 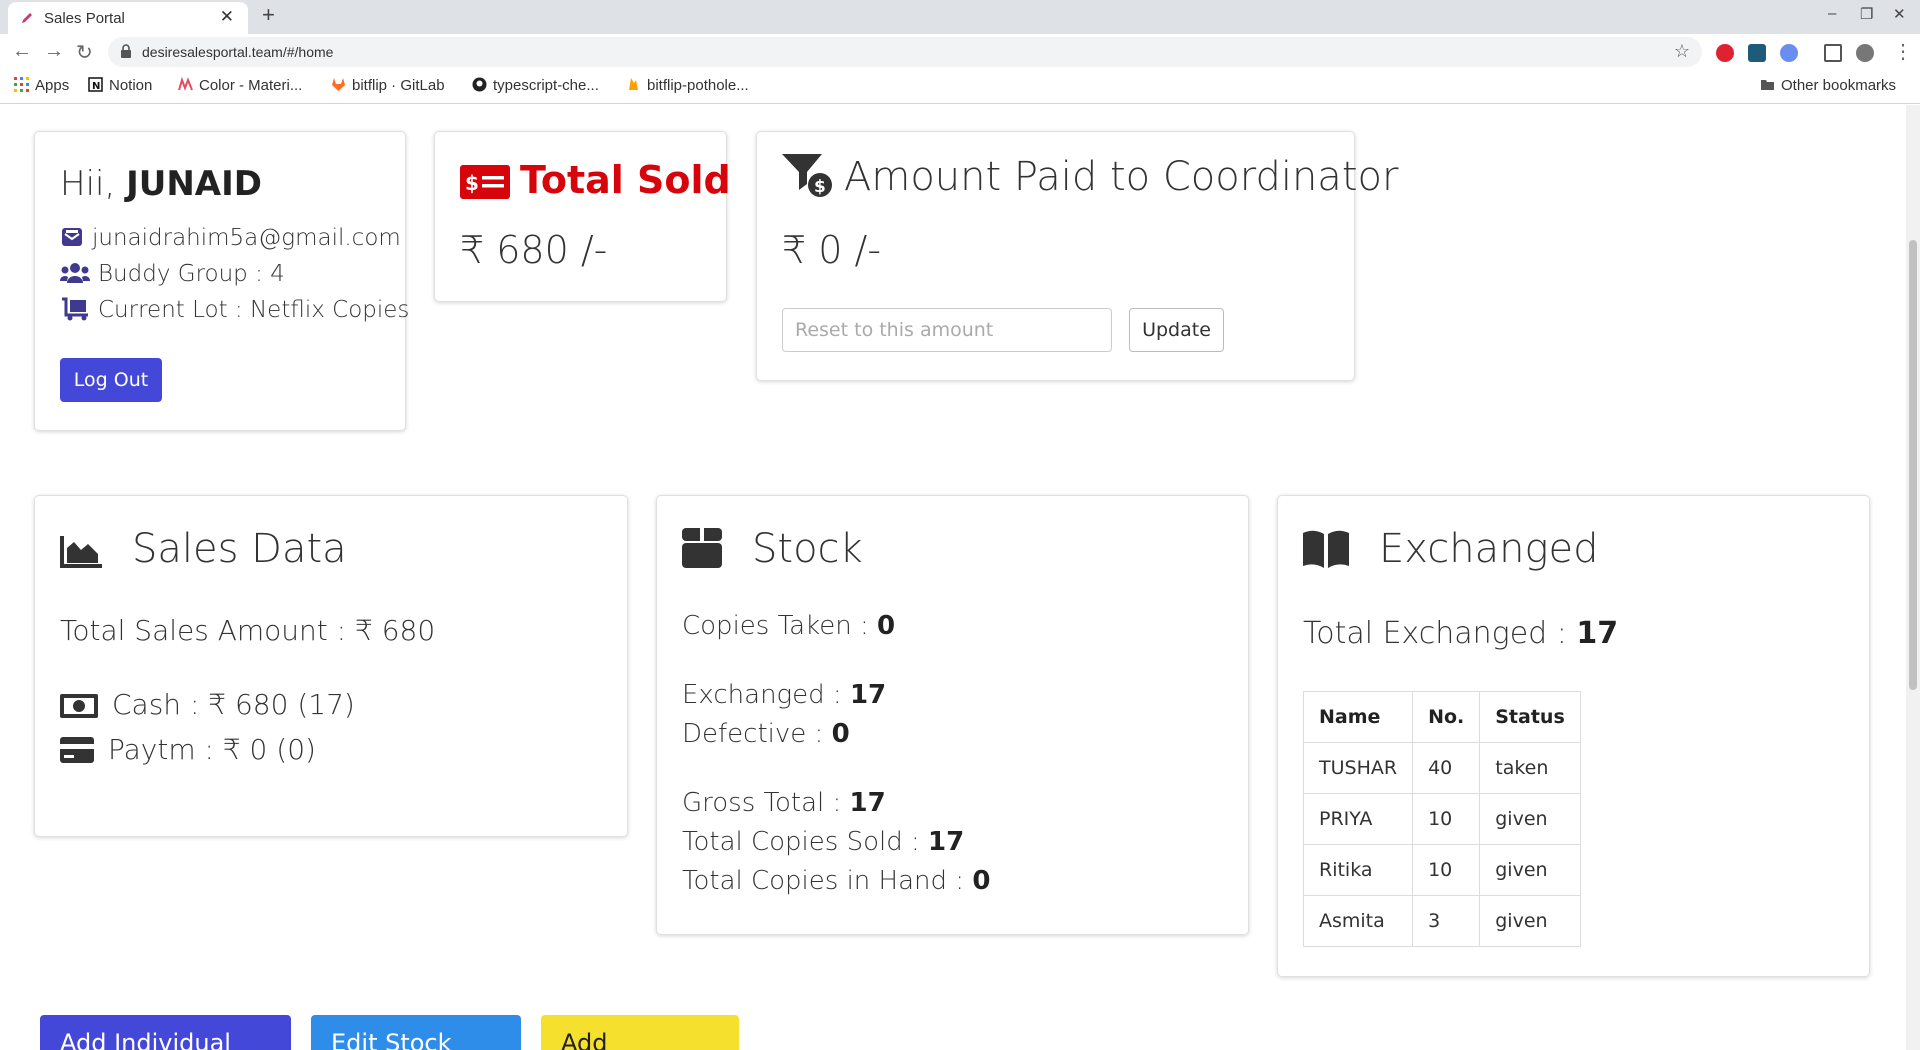 What do you see at coordinates (1358, 921) in the screenshot?
I see `exchange-name: Asmita` at bounding box center [1358, 921].